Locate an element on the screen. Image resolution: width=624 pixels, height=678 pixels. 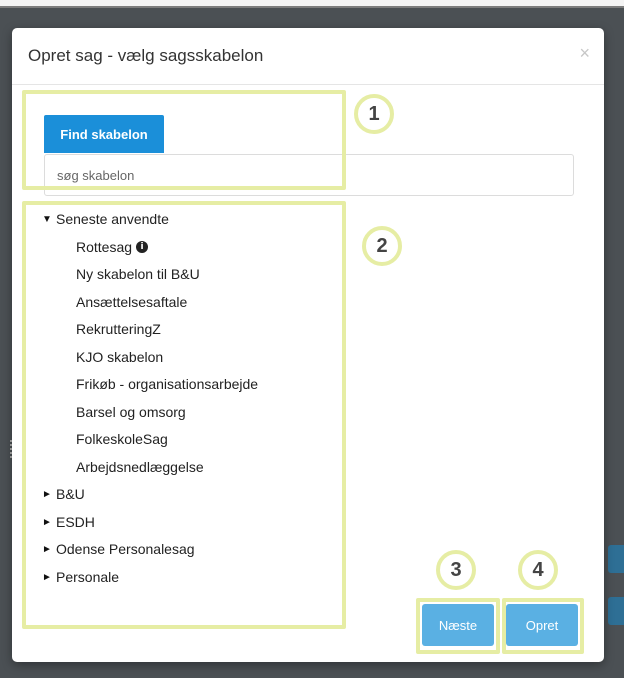
dialog-header: Opret sag - vælg sagsskabelon × is located at coordinates (308, 56).